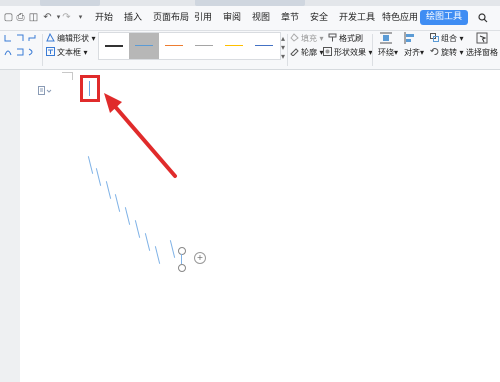 The image size is (500, 382). Describe the element at coordinates (140, 135) in the screenshot. I see `annotation-arrow` at that location.